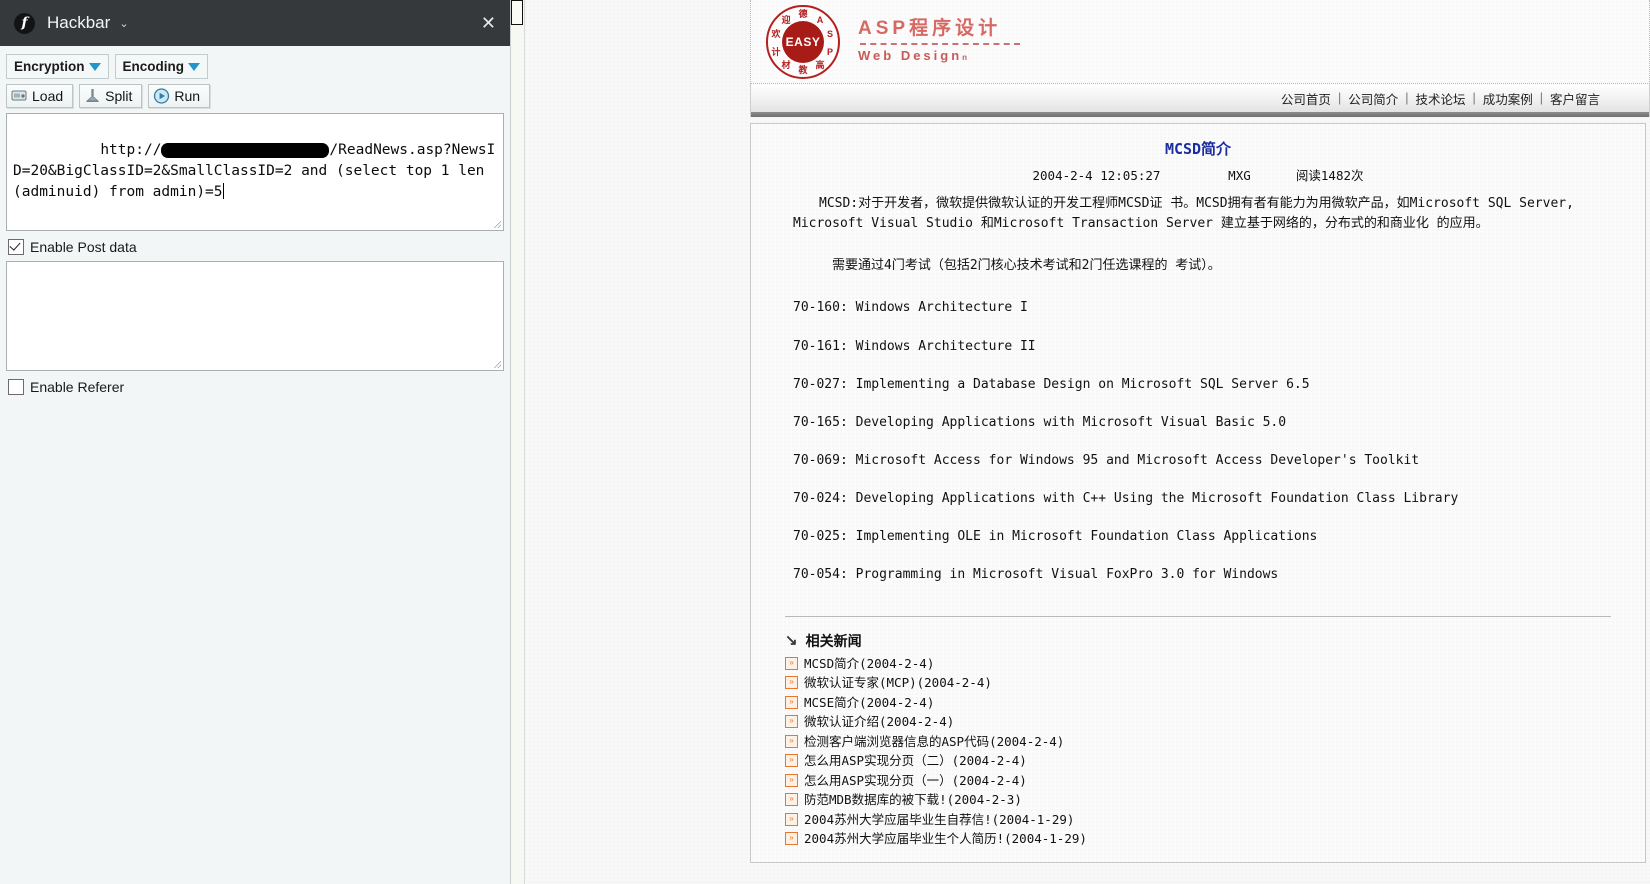 The height and width of the screenshot is (884, 1650). What do you see at coordinates (1373, 98) in the screenshot?
I see `nav-item-about: 公司简介` at bounding box center [1373, 98].